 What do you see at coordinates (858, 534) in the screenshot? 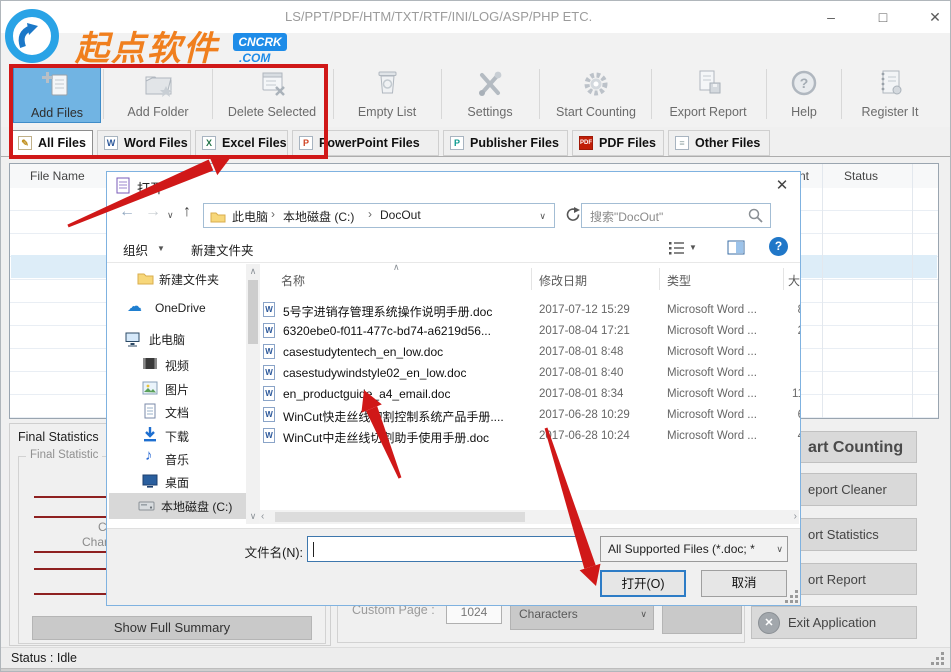
I see `statistics-button: ort Statistics` at bounding box center [858, 534].